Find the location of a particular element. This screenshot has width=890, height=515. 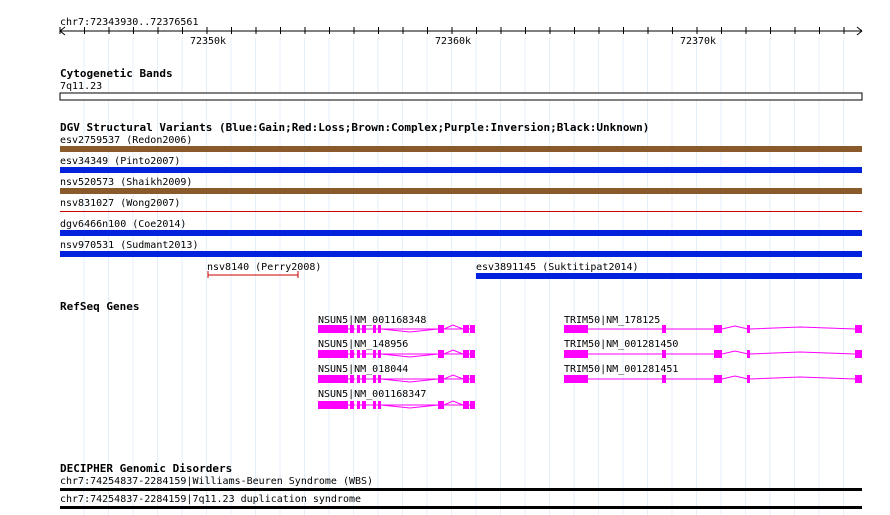

dgv-feature-label: esv2759537 (Redon2006) is located at coordinates (126, 140).